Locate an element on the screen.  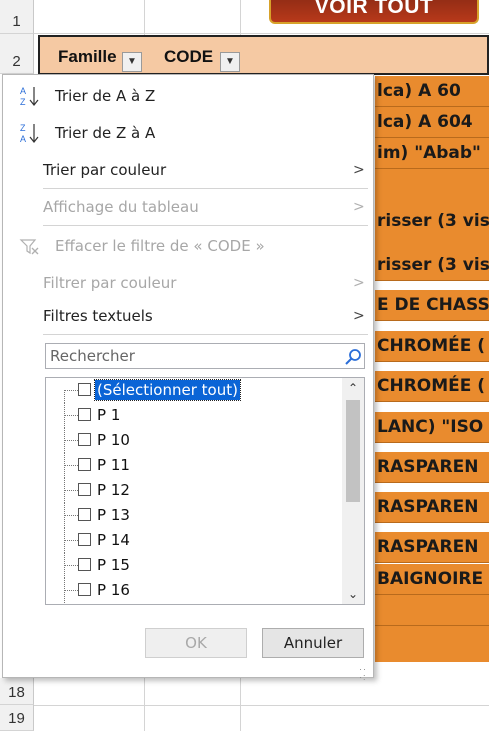
table-cell: lca) A 604 is located at coordinates (432, 122).